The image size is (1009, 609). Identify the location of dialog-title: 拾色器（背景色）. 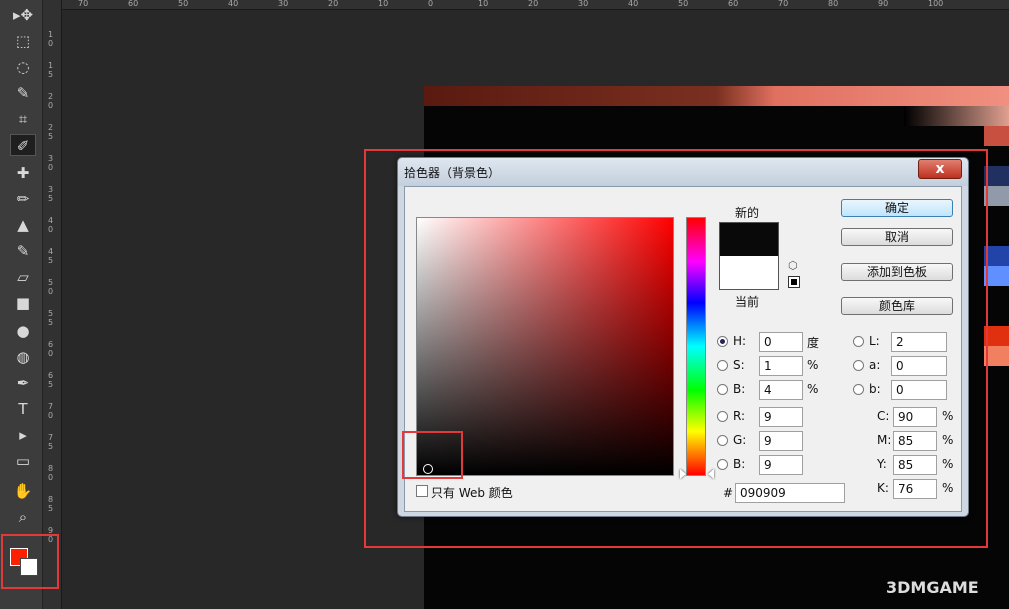
(452, 173).